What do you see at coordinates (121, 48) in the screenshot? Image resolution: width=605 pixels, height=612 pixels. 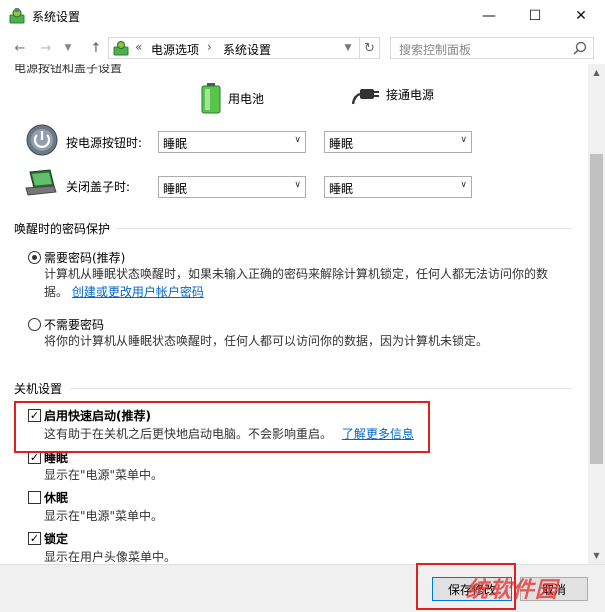 I see `control-panel-icon` at bounding box center [121, 48].